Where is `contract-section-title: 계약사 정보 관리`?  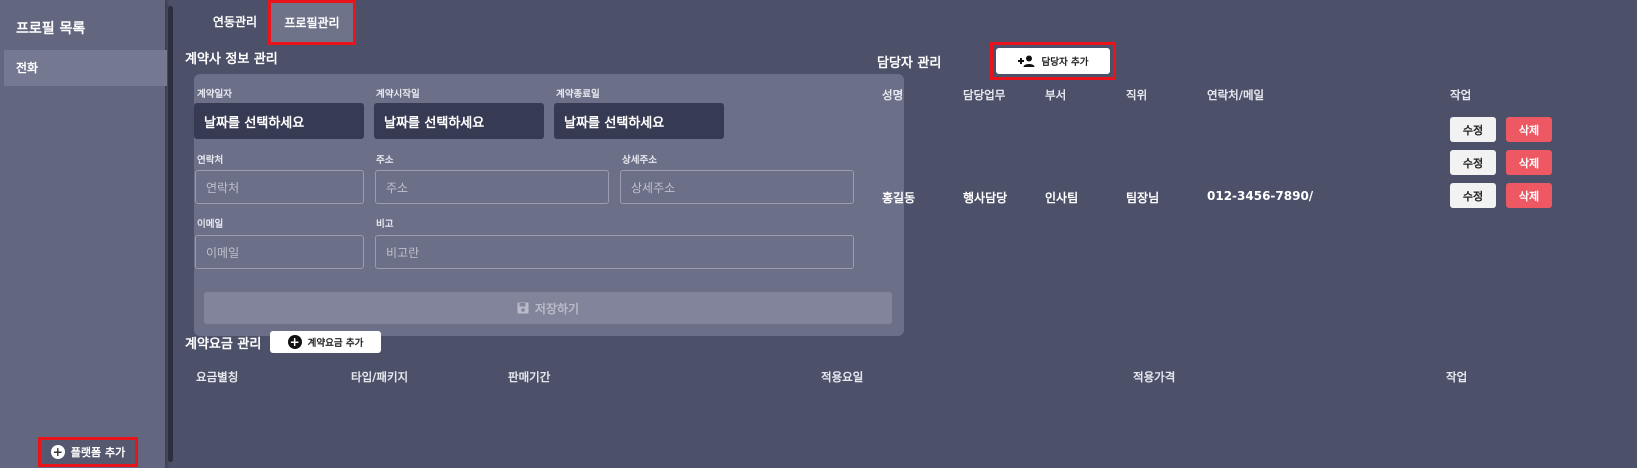 contract-section-title: 계약사 정보 관리 is located at coordinates (231, 59).